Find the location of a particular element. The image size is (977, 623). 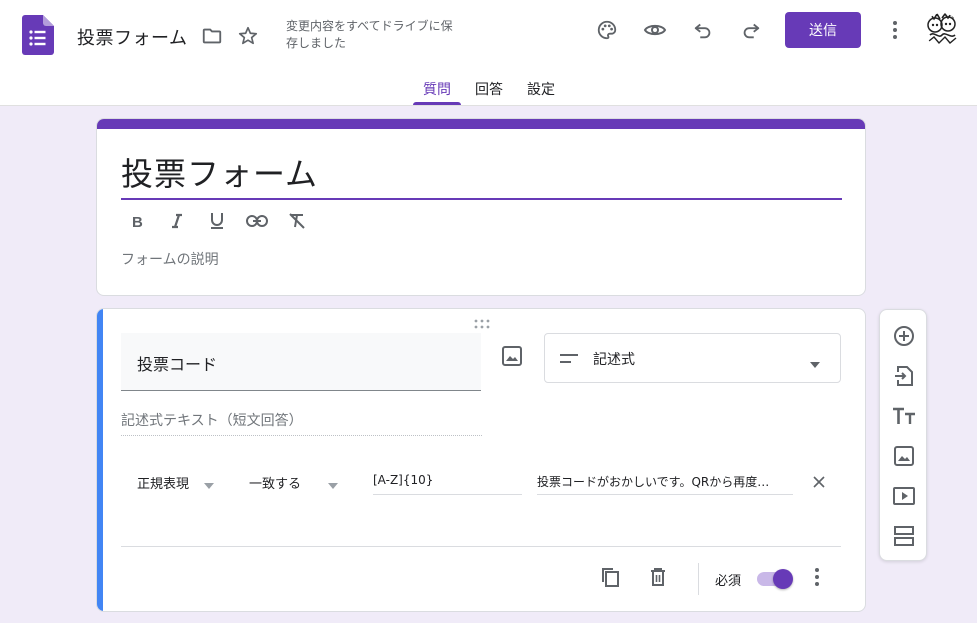

validation-category-select: 正規表現 is located at coordinates (171, 482).